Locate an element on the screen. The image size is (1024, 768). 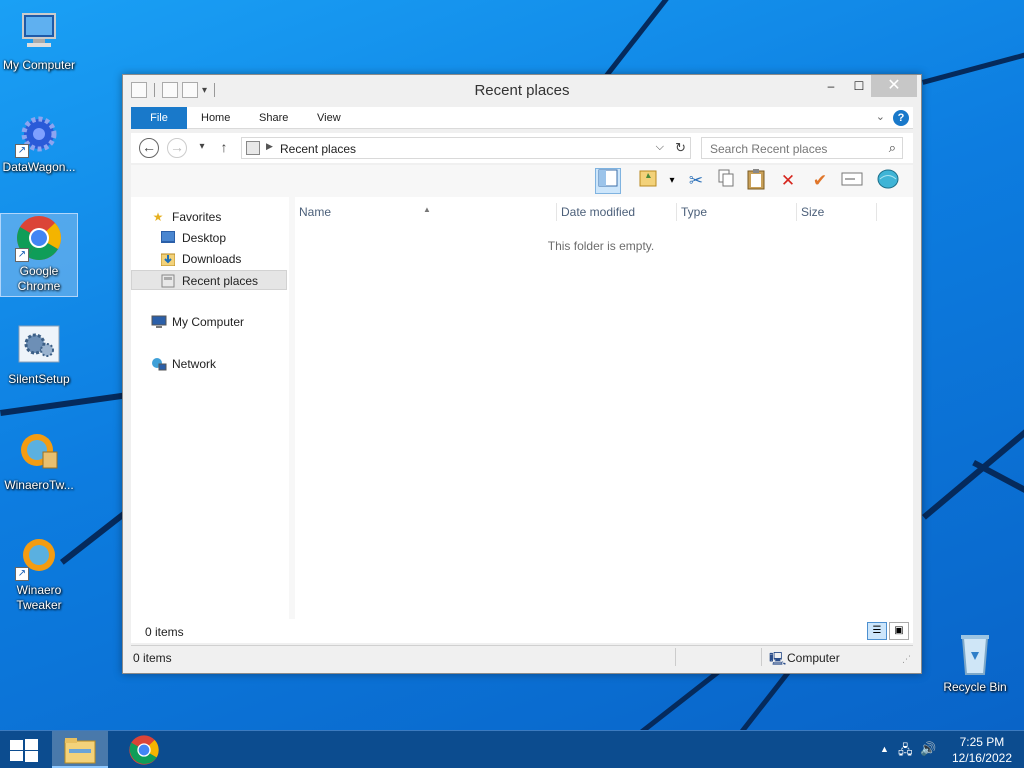
ribbon-tabs: File Home Share View ⌄ ? is located at coordinates (522, 118).